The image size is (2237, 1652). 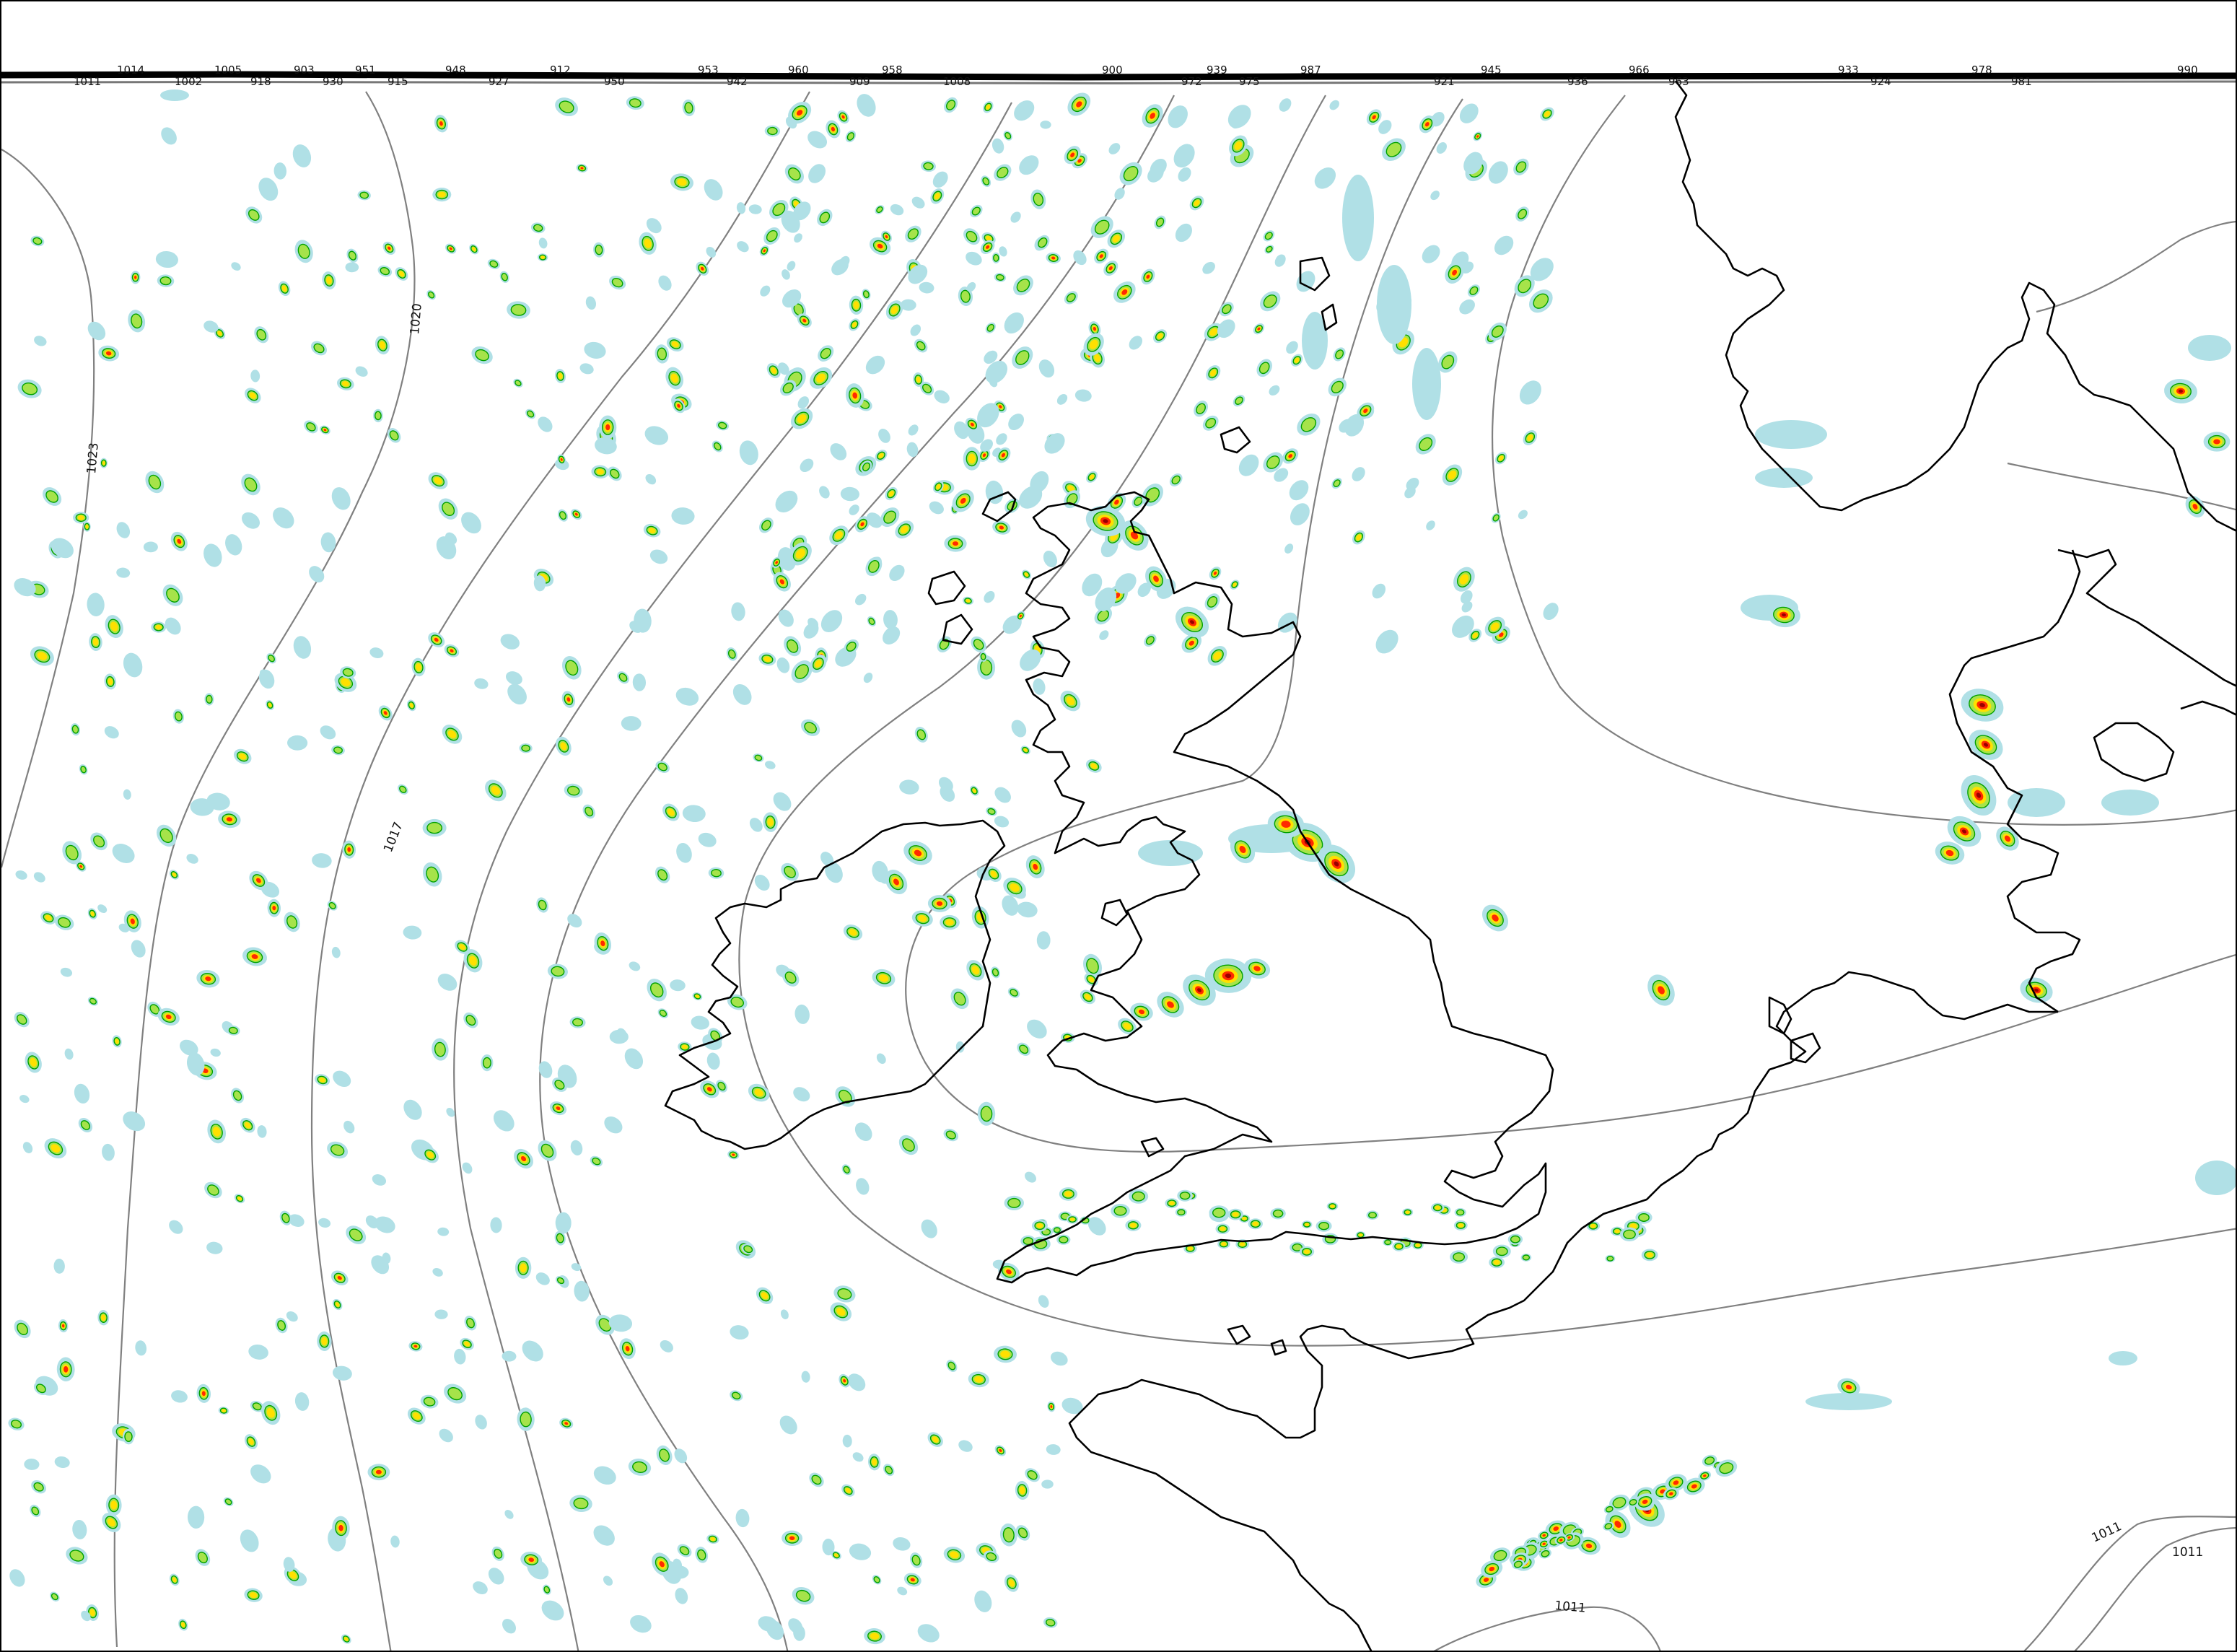 I want to click on top-band-label: 936, so click(x=1577, y=81).